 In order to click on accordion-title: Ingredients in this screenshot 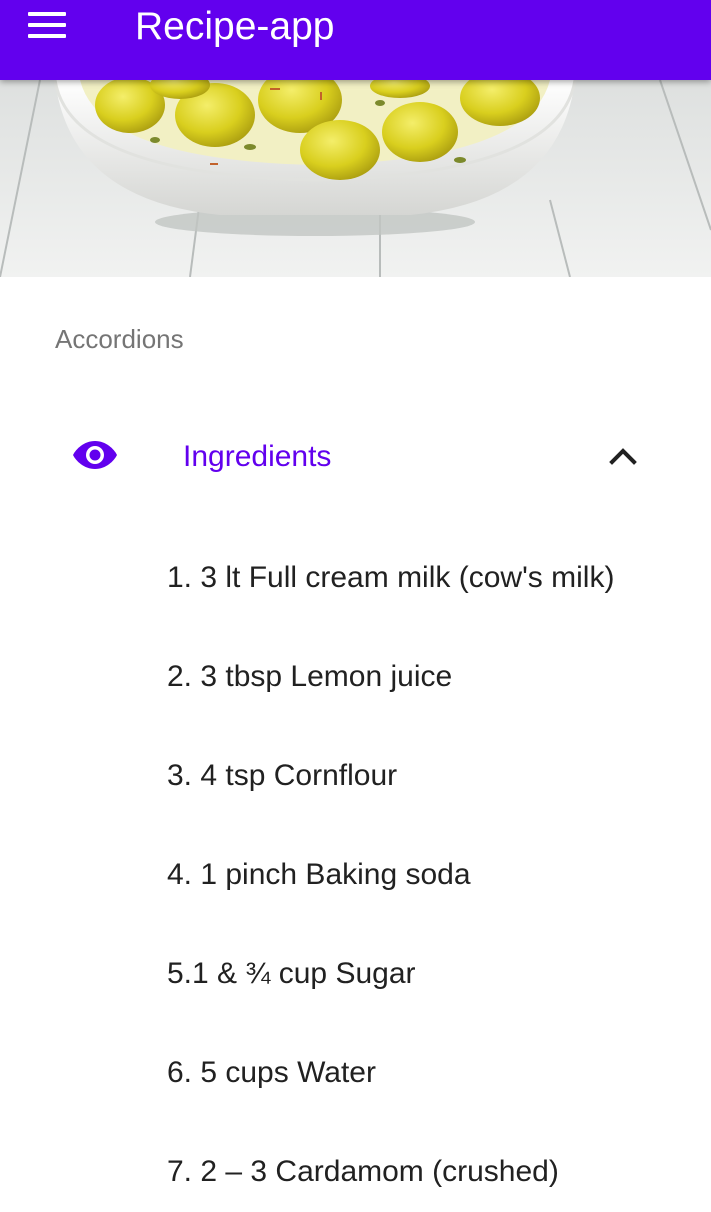, I will do `click(257, 456)`.